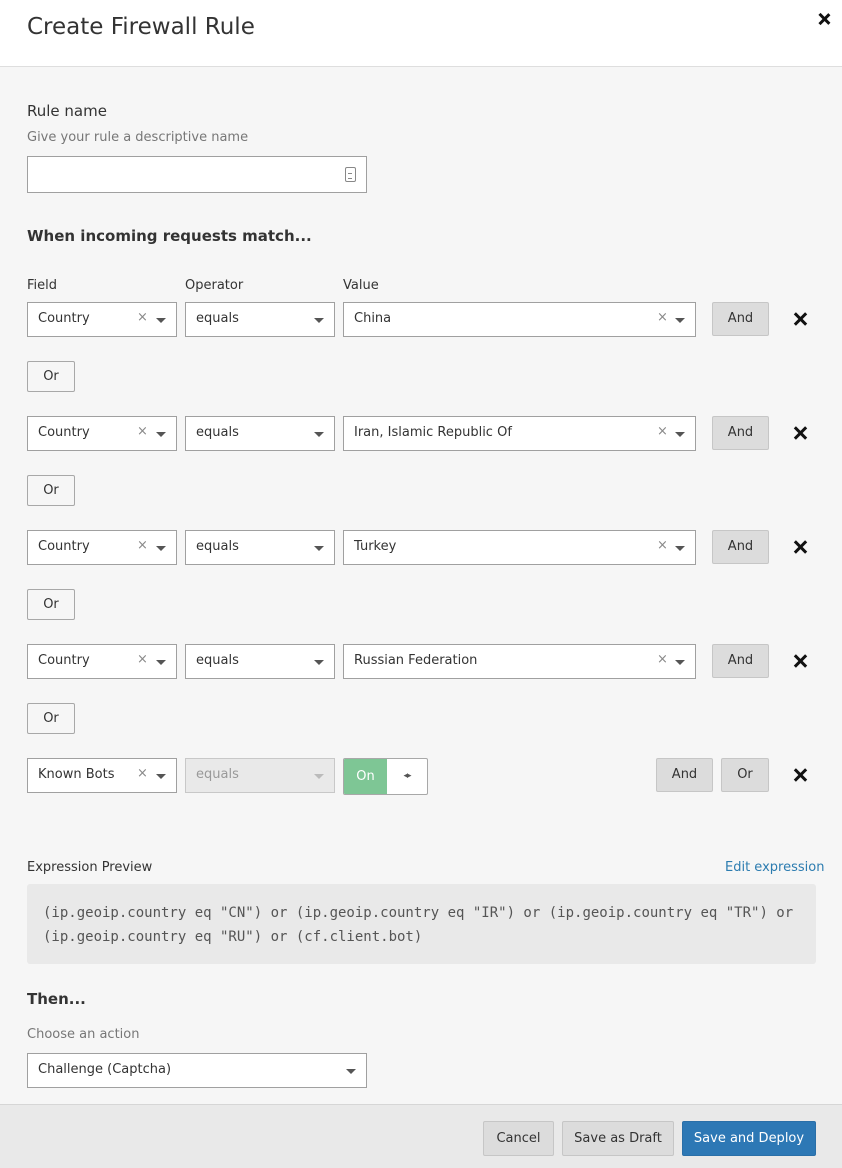  Describe the element at coordinates (365, 776) in the screenshot. I see `toggle-on-label: On` at that location.